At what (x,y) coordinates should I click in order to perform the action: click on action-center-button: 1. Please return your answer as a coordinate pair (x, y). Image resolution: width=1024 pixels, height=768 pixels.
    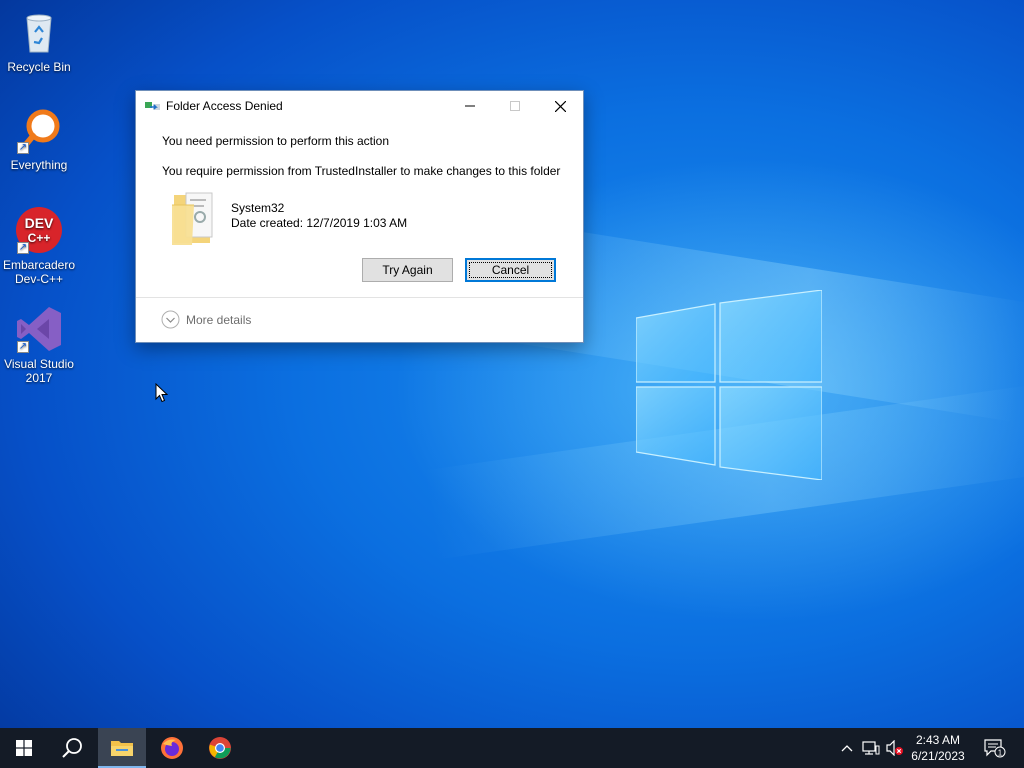
    Looking at the image, I should click on (995, 748).